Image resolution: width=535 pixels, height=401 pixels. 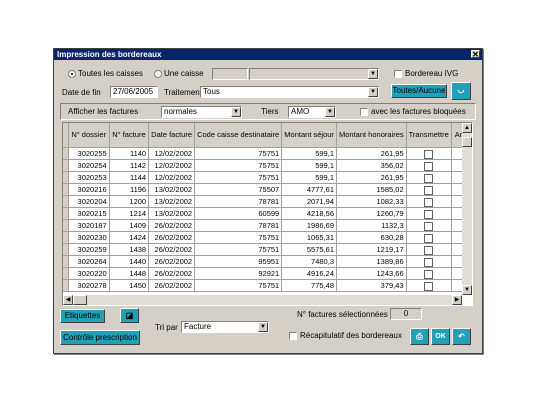 What do you see at coordinates (364, 112) in the screenshot?
I see `bloquees-checkbox` at bounding box center [364, 112].